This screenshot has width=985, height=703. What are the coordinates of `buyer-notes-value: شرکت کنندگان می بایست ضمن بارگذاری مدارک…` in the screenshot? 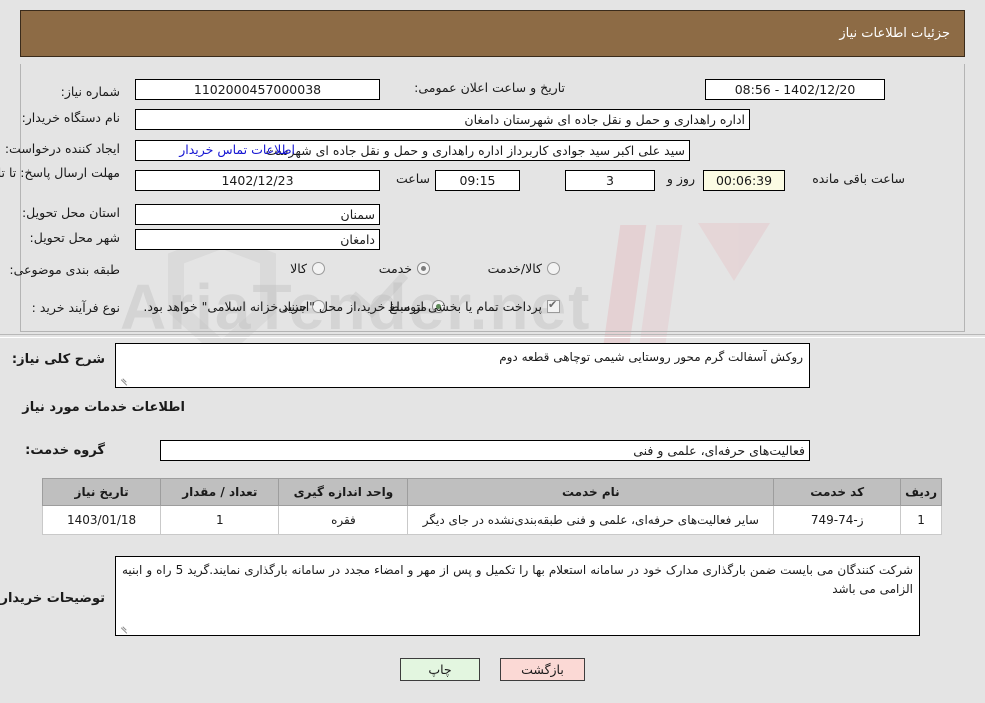 It's located at (517, 579).